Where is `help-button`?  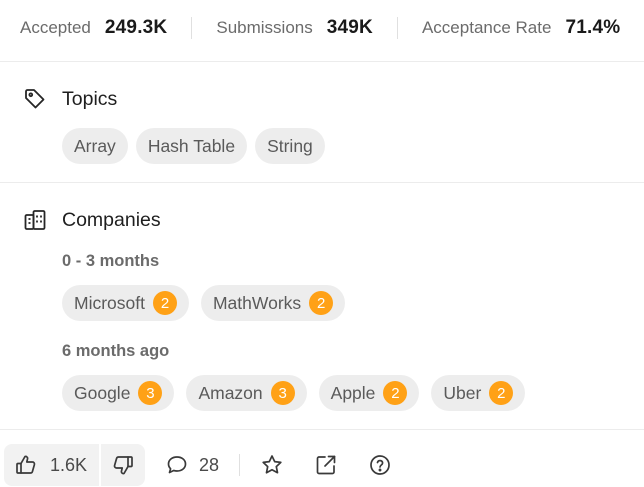
help-button is located at coordinates (380, 465).